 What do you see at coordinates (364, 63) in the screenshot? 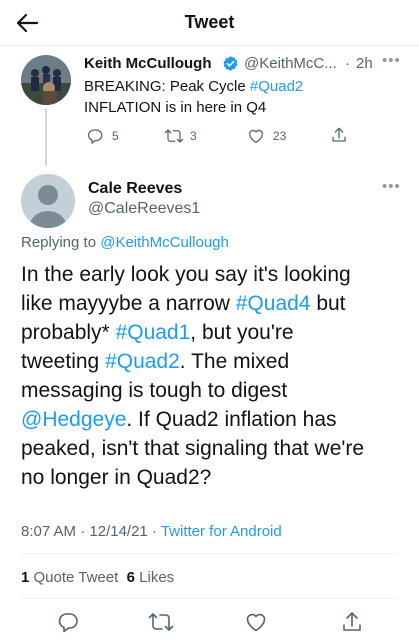
I see `tweet-time: 2h` at bounding box center [364, 63].